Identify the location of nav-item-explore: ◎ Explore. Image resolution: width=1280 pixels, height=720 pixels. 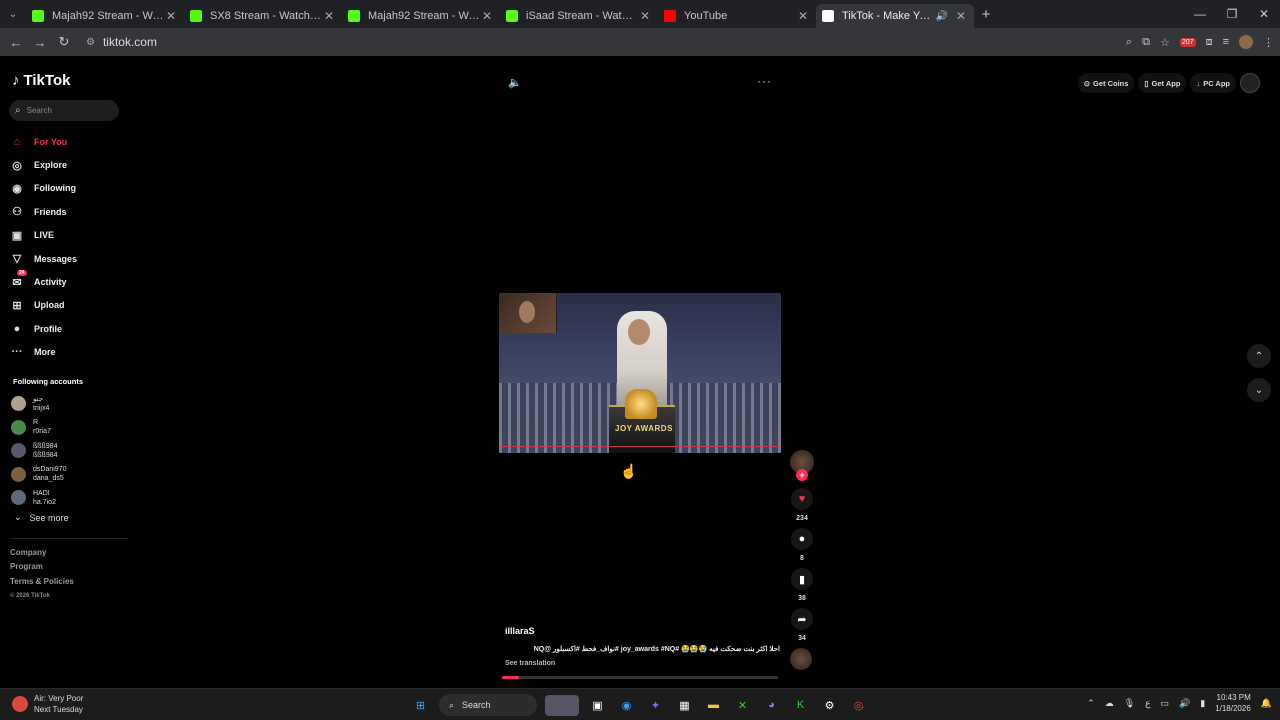
(67, 164).